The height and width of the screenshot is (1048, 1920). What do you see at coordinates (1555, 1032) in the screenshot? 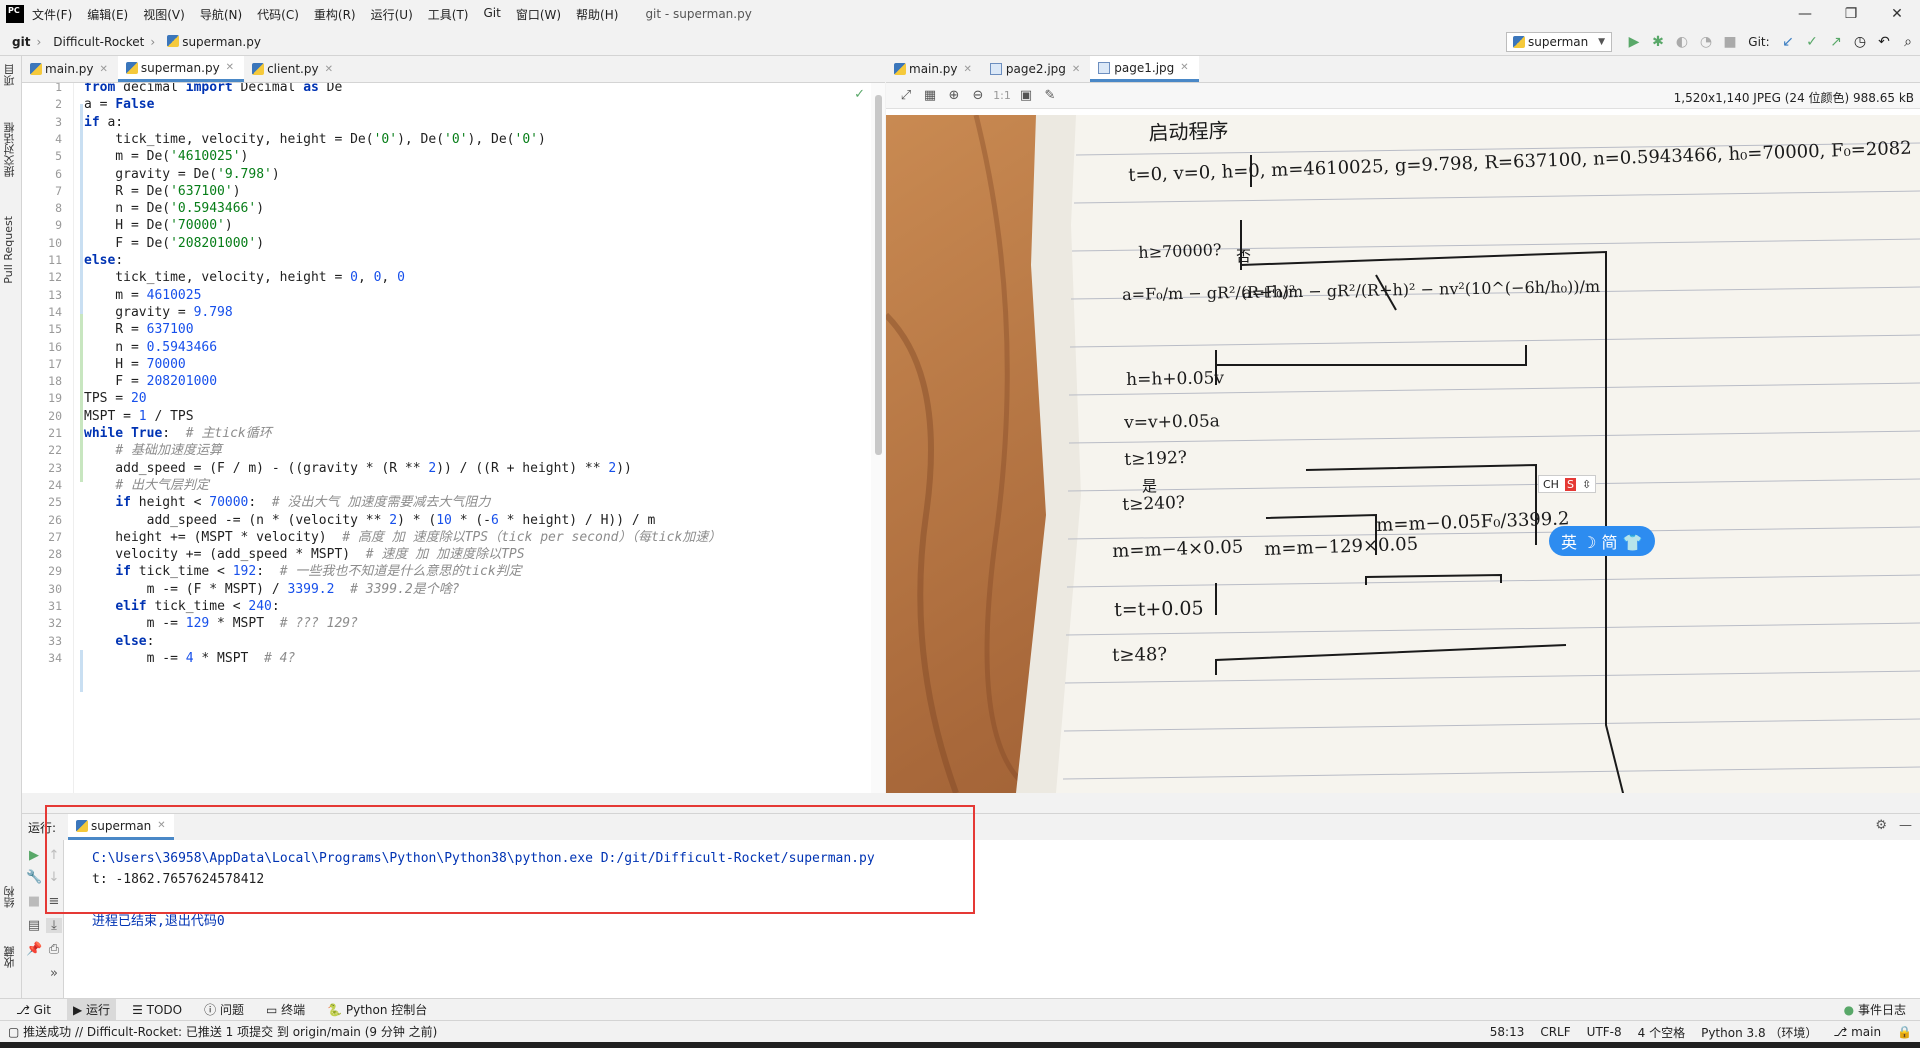
I see `line-separator: CRLF` at bounding box center [1555, 1032].